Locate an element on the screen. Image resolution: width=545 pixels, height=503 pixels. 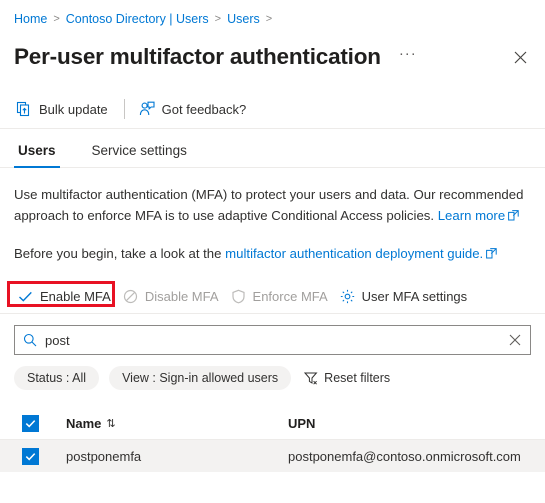
description-text-2: Before you begin, take a look at the is located at coordinates (120, 253).